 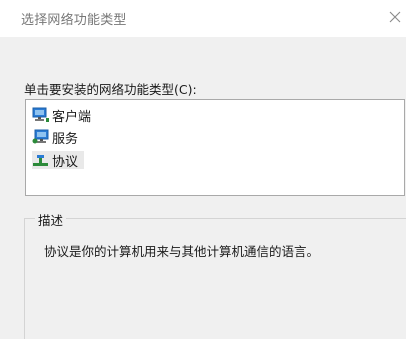 I want to click on list-item-protocol: 协议, so click(x=58, y=160).